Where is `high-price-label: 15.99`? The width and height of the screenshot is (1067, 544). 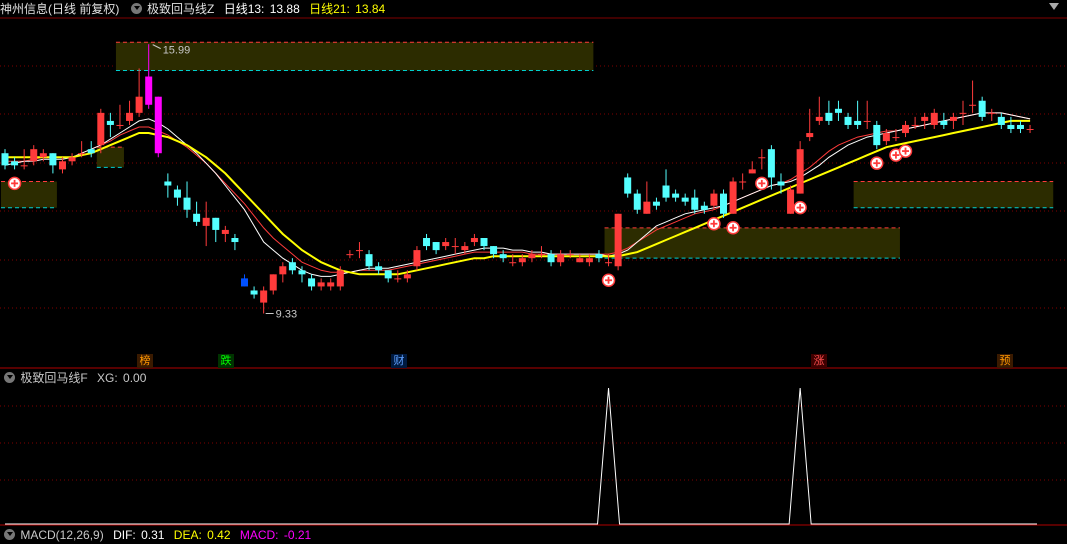 high-price-label: 15.99 is located at coordinates (177, 51).